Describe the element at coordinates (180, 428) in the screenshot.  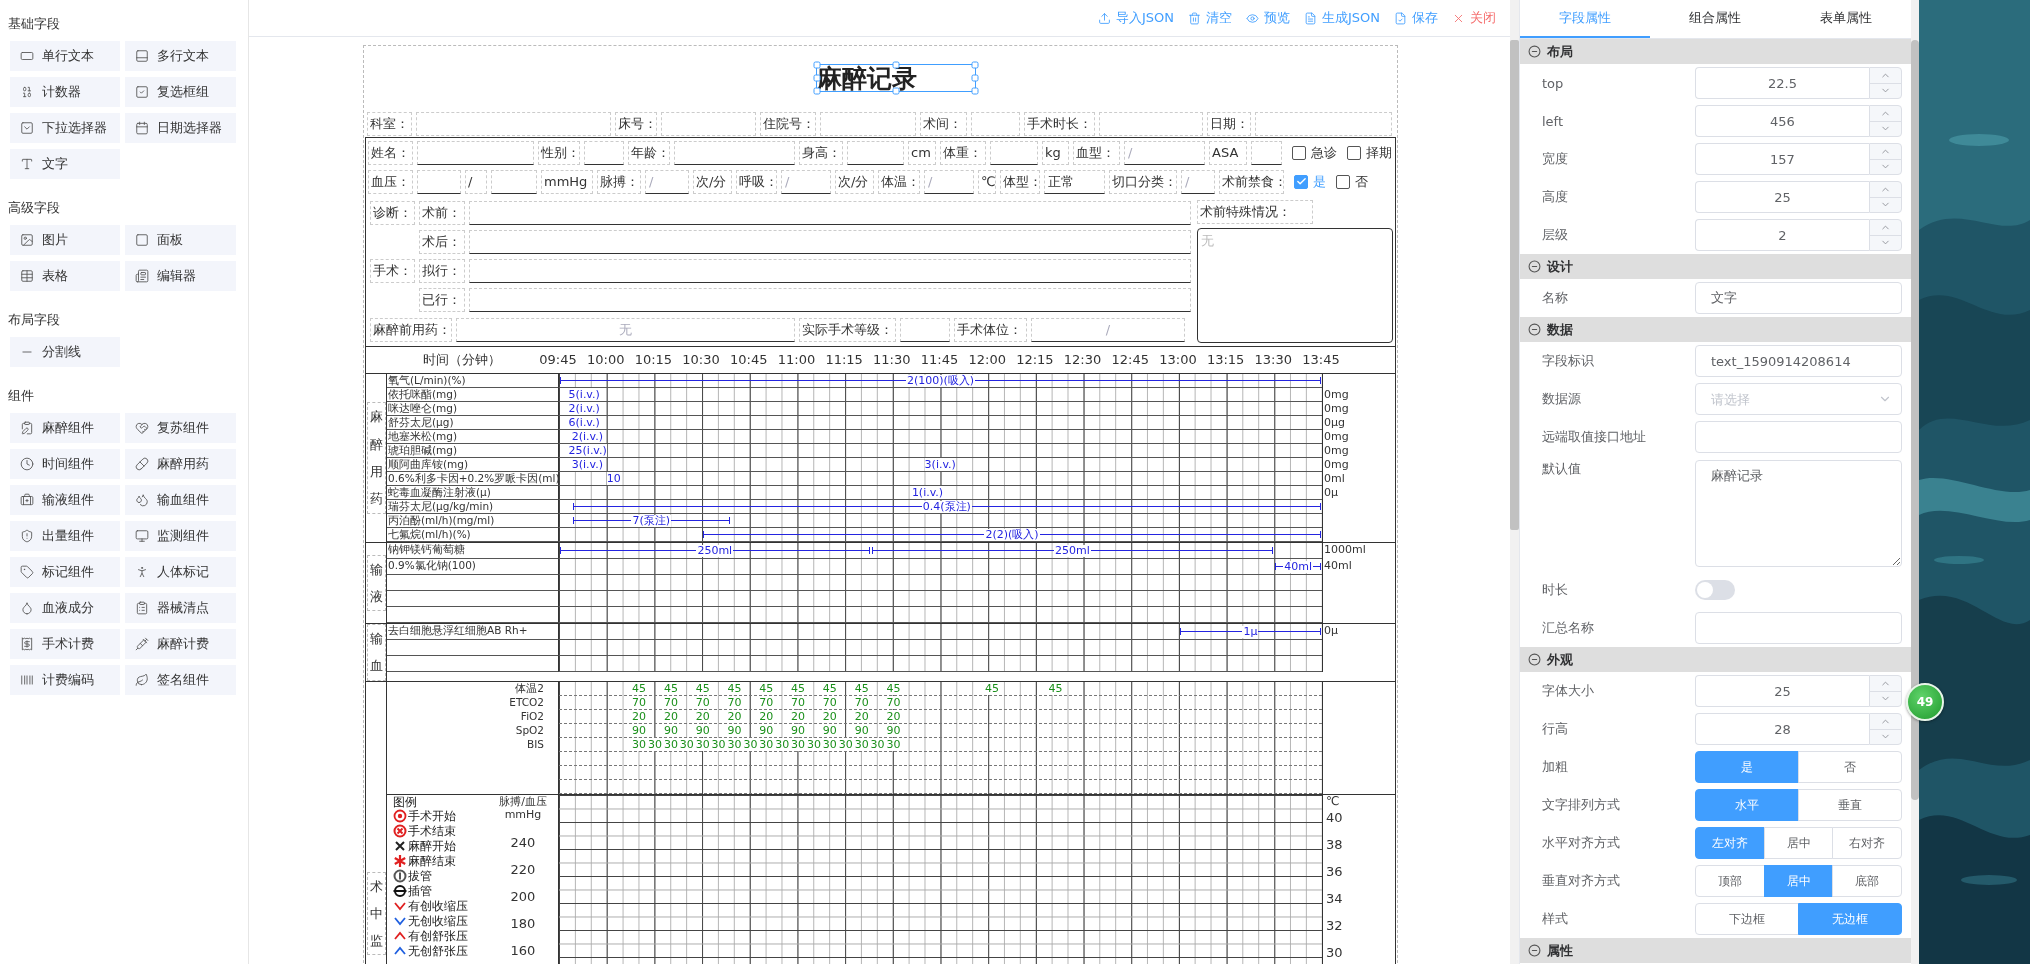
I see `component-button: 复苏组件` at that location.